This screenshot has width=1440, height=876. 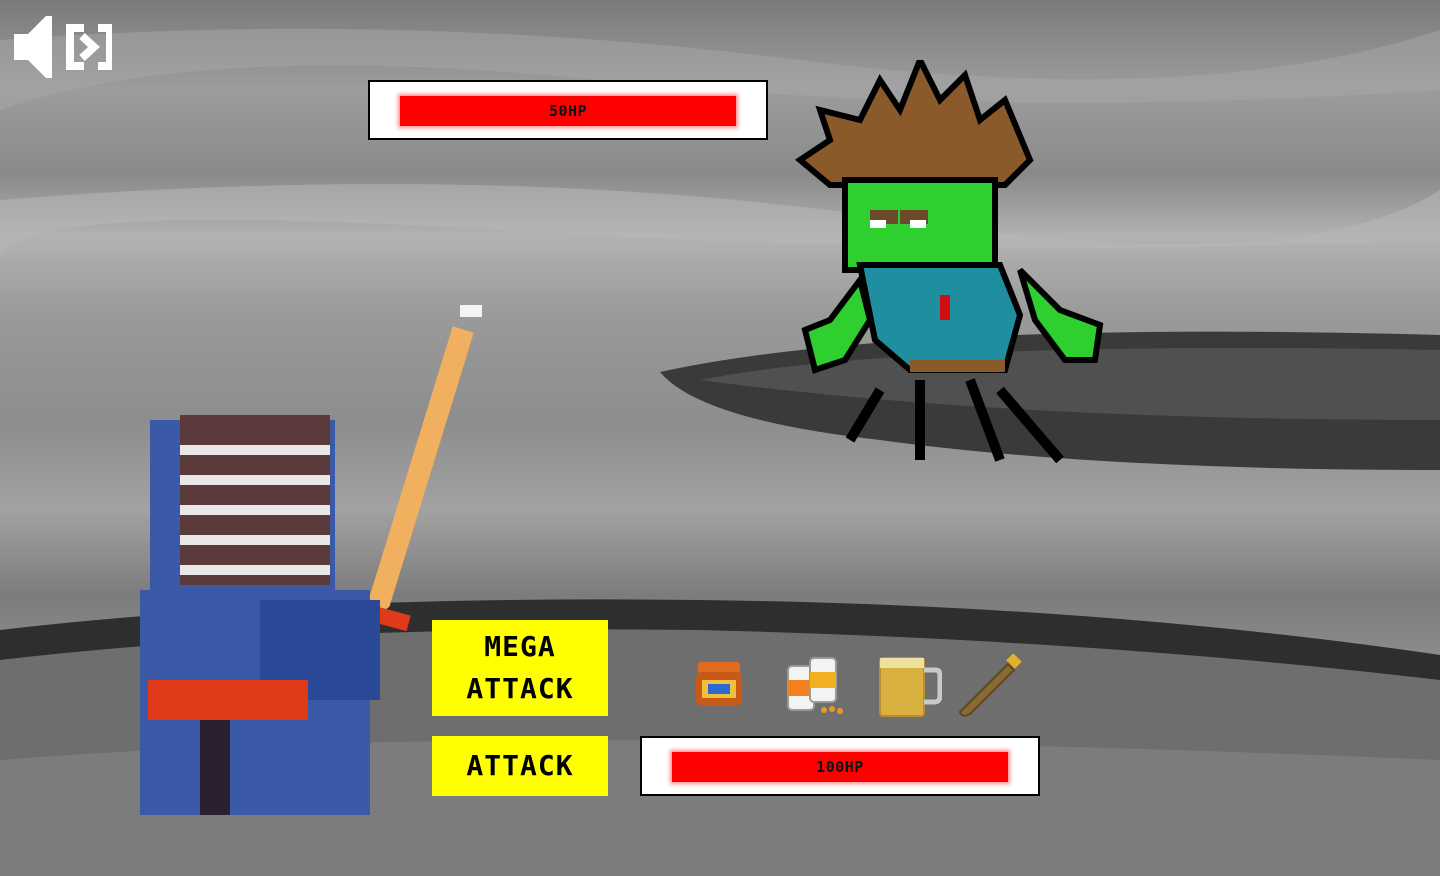 What do you see at coordinates (520, 646) in the screenshot?
I see `mega-attack-label-line1: MEGA` at bounding box center [520, 646].